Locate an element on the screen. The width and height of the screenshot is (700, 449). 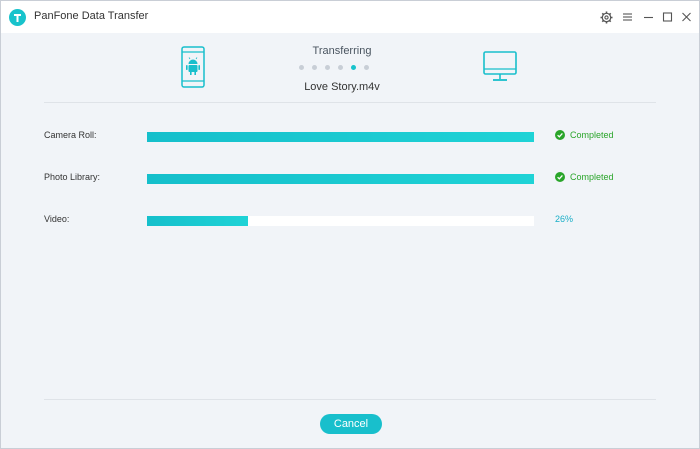
transfer-row: Photo Library: Completed is located at coordinates (350, 179).